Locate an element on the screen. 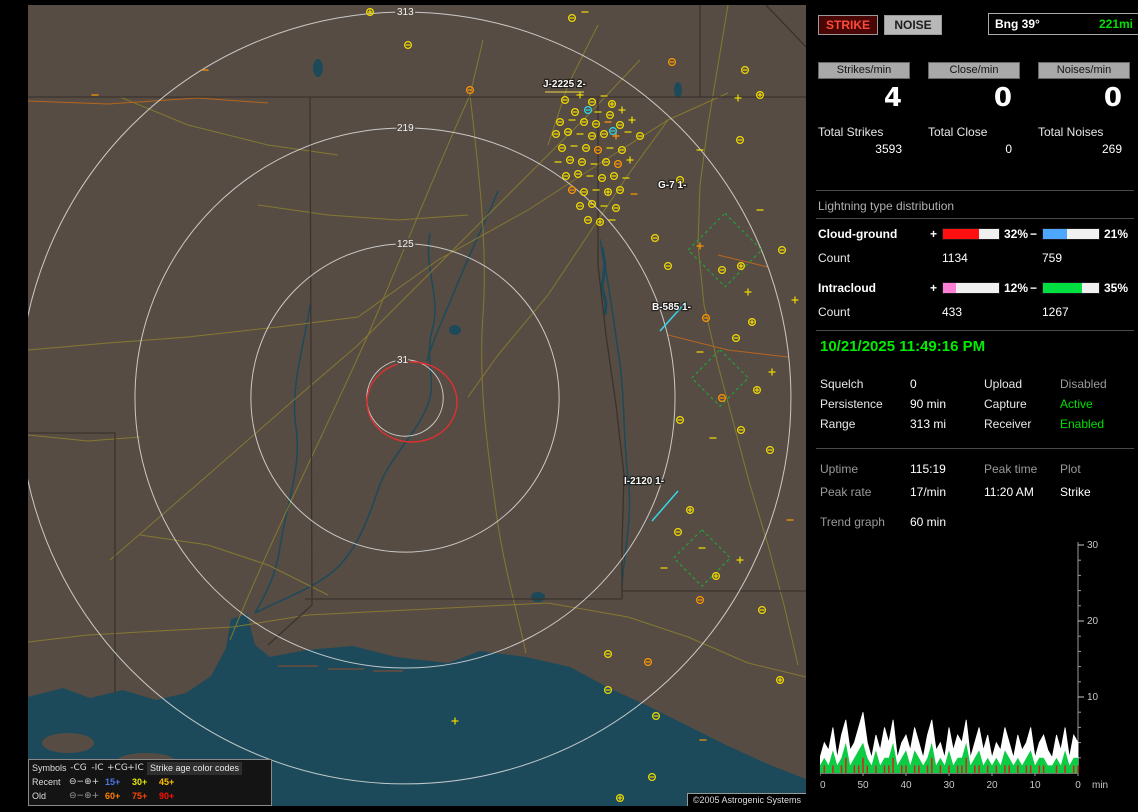 The height and width of the screenshot is (812, 1138). receiver-label: Receiver is located at coordinates (1008, 424).